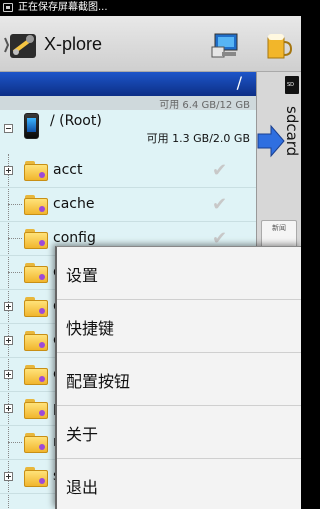 The width and height of the screenshot is (320, 509). I want to click on menu-item-configure-buttons: 配置按钮, so click(179, 379).